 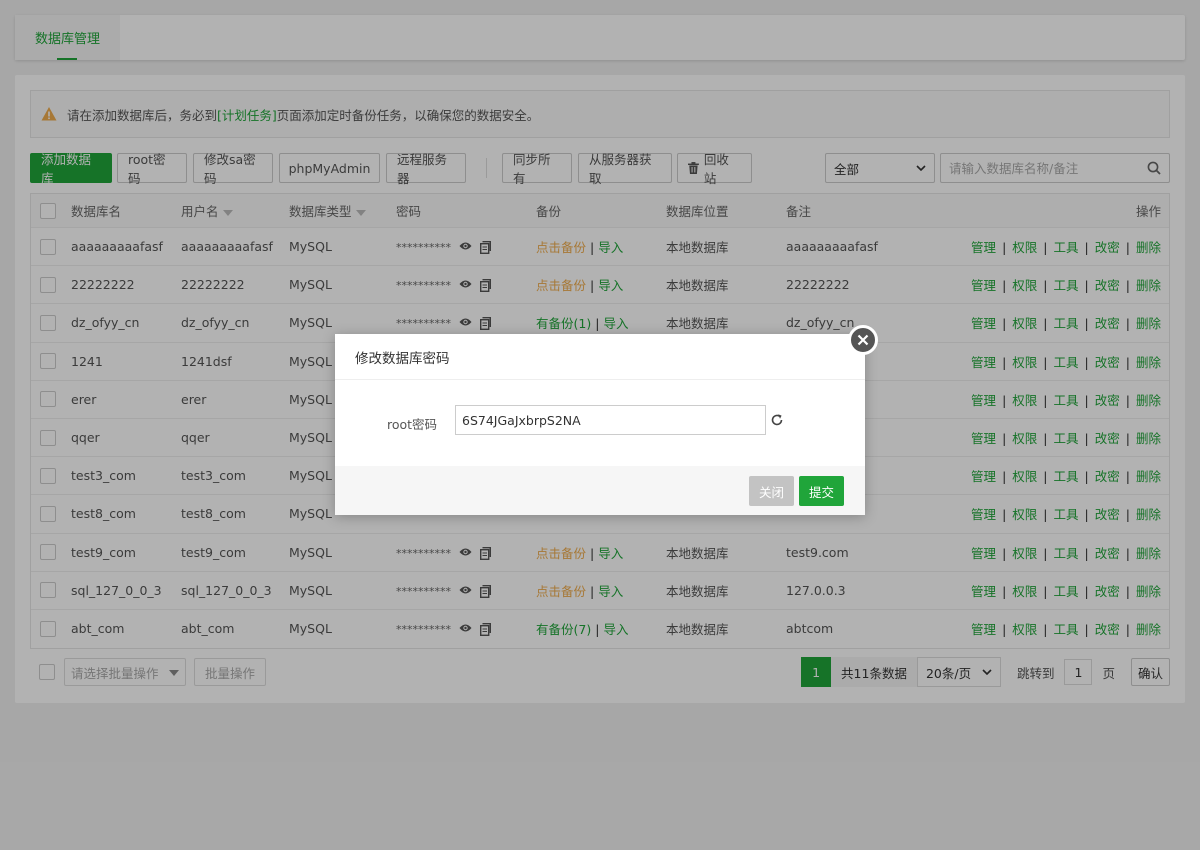 I want to click on dialog-body: root密码, so click(x=600, y=423).